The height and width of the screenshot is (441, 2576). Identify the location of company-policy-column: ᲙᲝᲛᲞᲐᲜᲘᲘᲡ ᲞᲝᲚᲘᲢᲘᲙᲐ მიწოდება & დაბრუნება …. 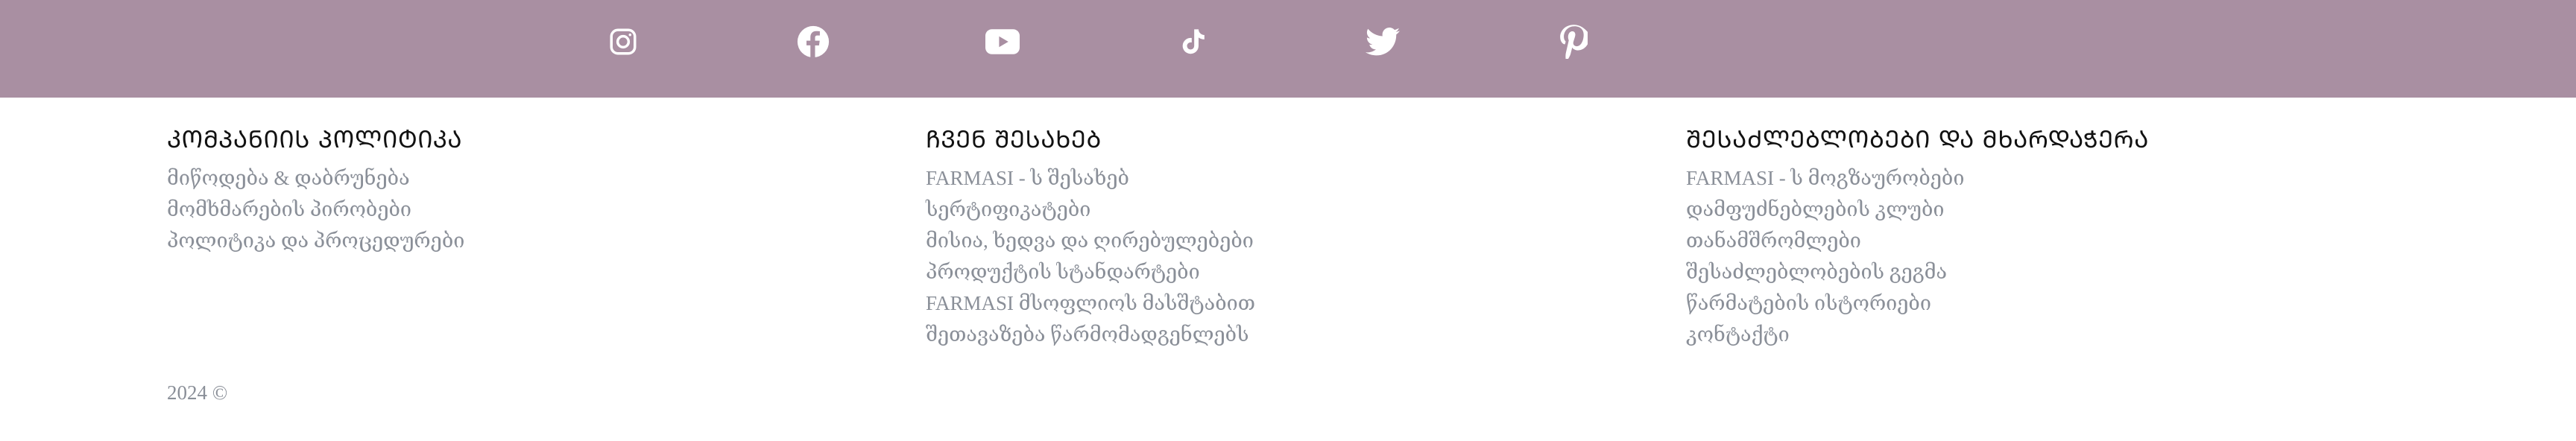
(315, 190).